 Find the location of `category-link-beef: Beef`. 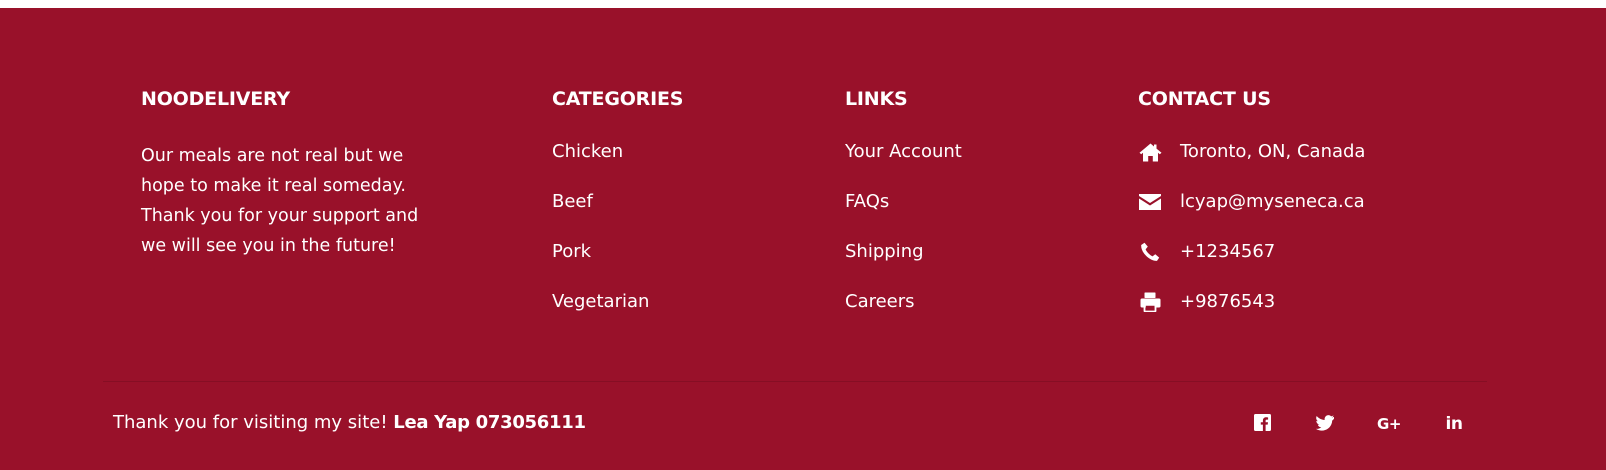

category-link-beef: Beef is located at coordinates (572, 201).